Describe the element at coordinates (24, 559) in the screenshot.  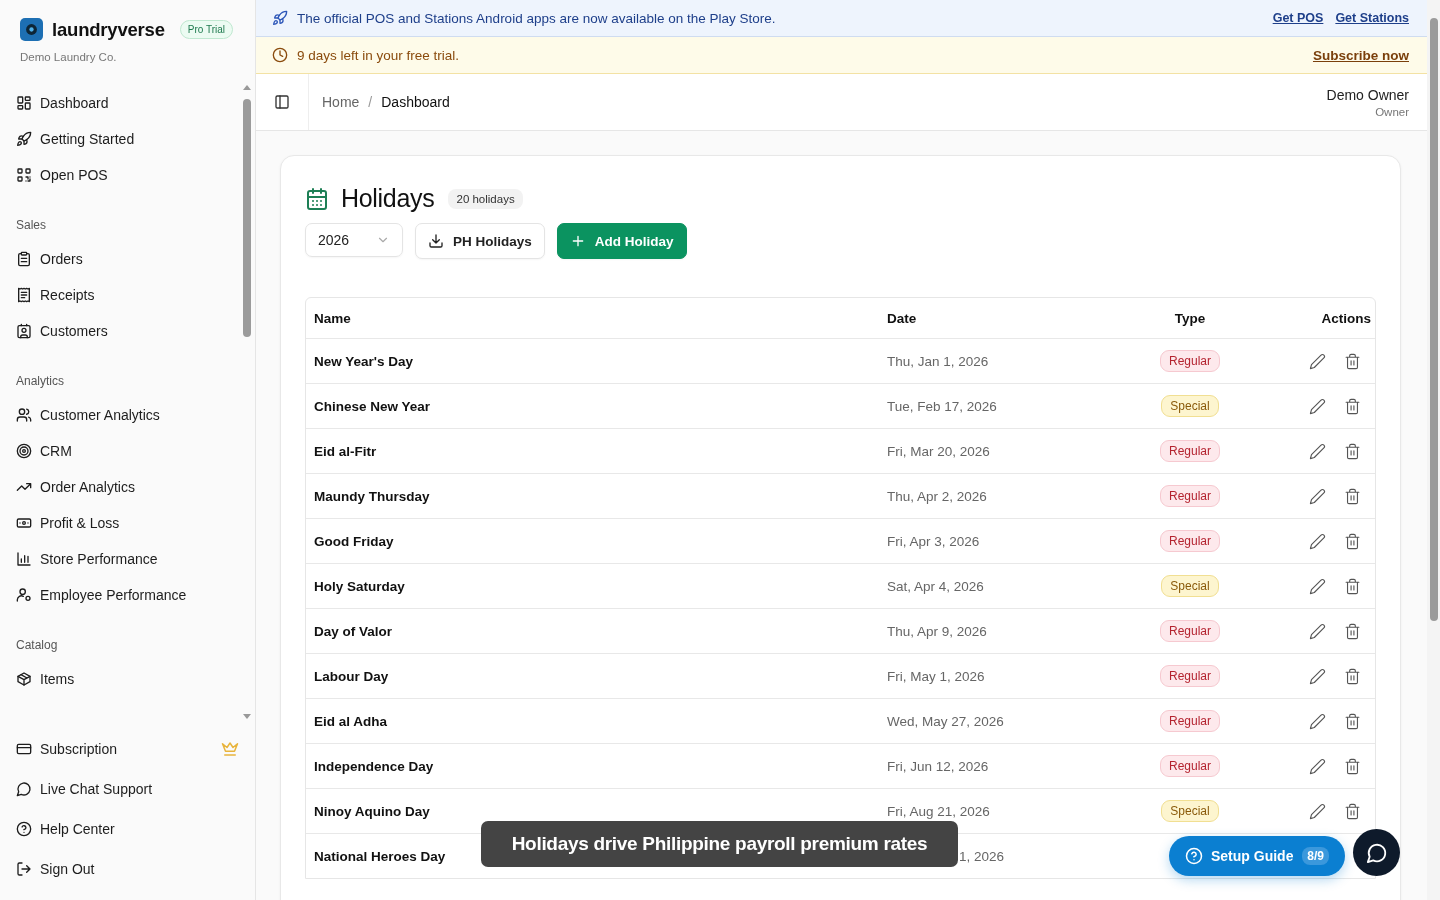
I see `bar-chart-icon` at that location.